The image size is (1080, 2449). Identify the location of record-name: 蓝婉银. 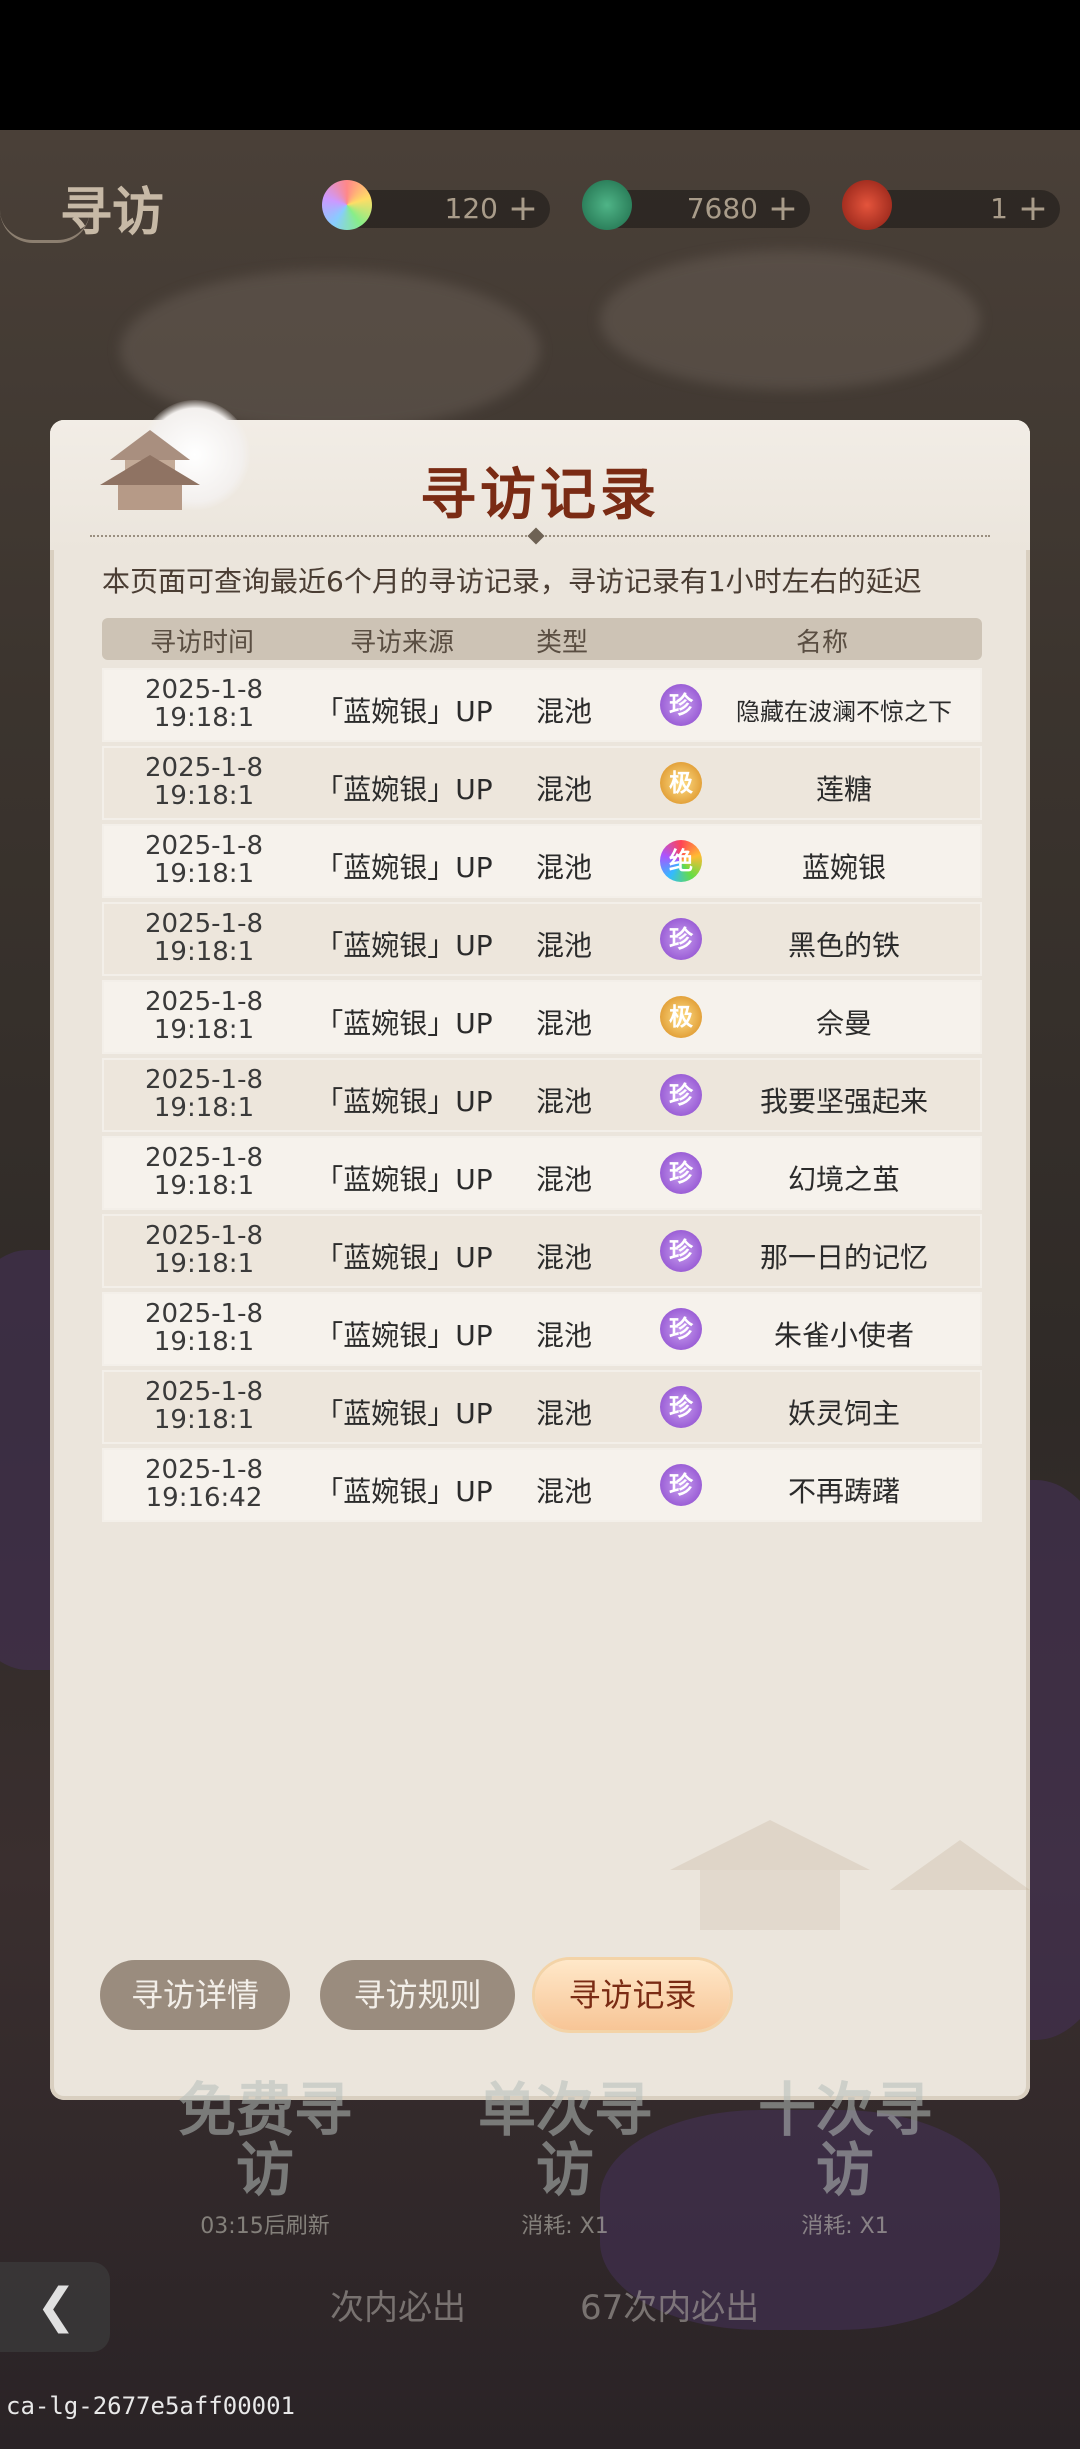
(843, 867).